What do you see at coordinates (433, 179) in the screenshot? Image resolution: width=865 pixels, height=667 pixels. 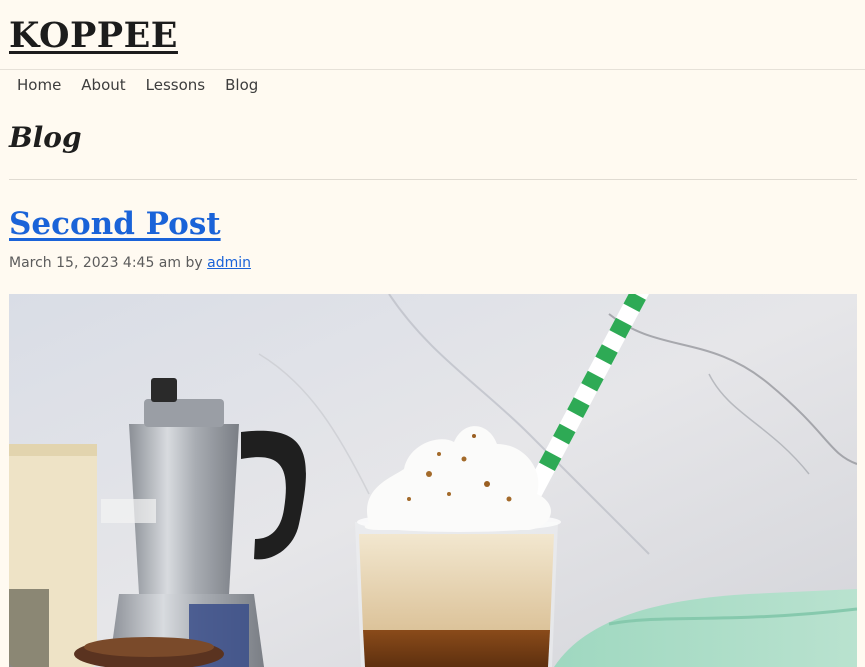 I see `divider` at bounding box center [433, 179].